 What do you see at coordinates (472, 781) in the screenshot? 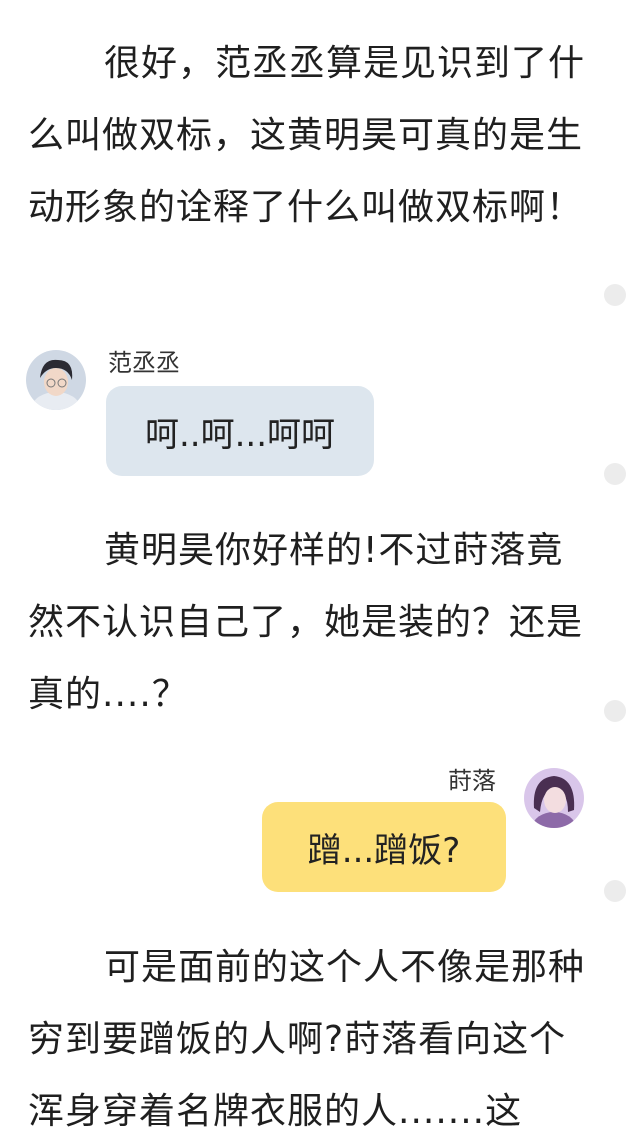
I see `sender-name: 莳落` at bounding box center [472, 781].